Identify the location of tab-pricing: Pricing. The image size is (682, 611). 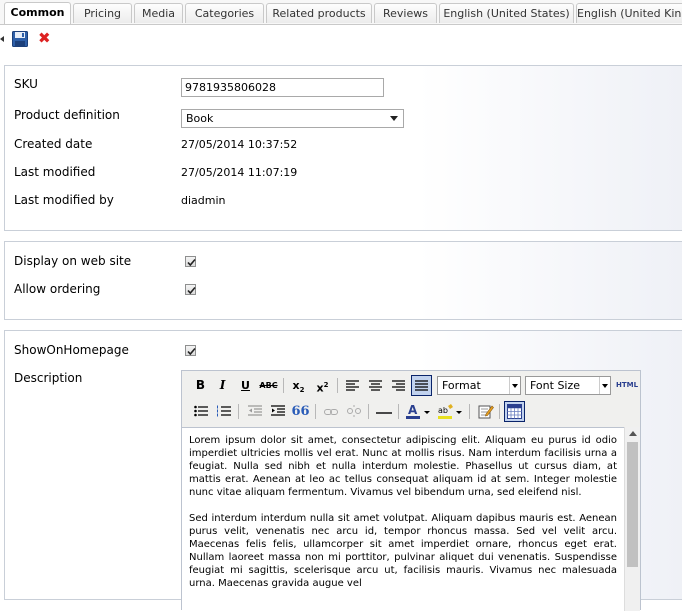
(102, 13).